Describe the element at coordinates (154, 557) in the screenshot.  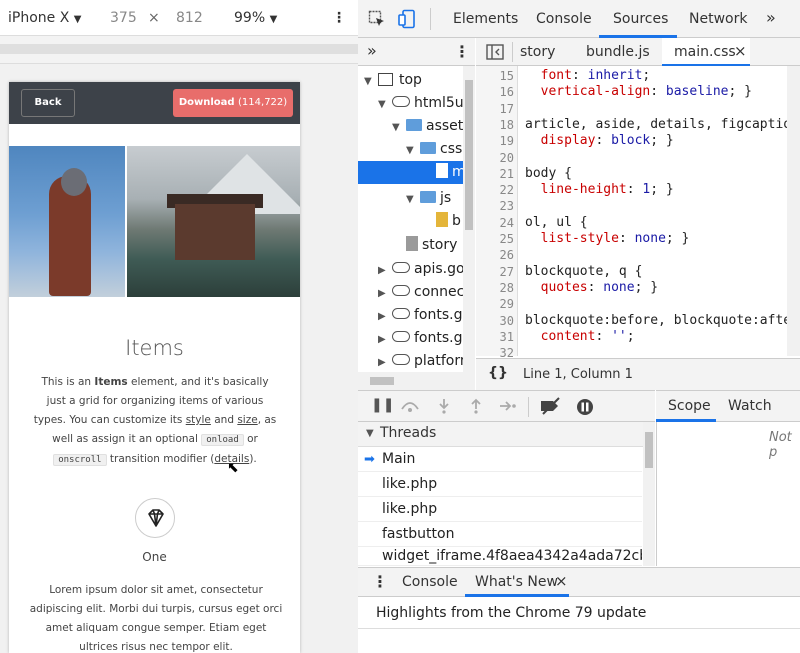
I see `item-label: One` at that location.